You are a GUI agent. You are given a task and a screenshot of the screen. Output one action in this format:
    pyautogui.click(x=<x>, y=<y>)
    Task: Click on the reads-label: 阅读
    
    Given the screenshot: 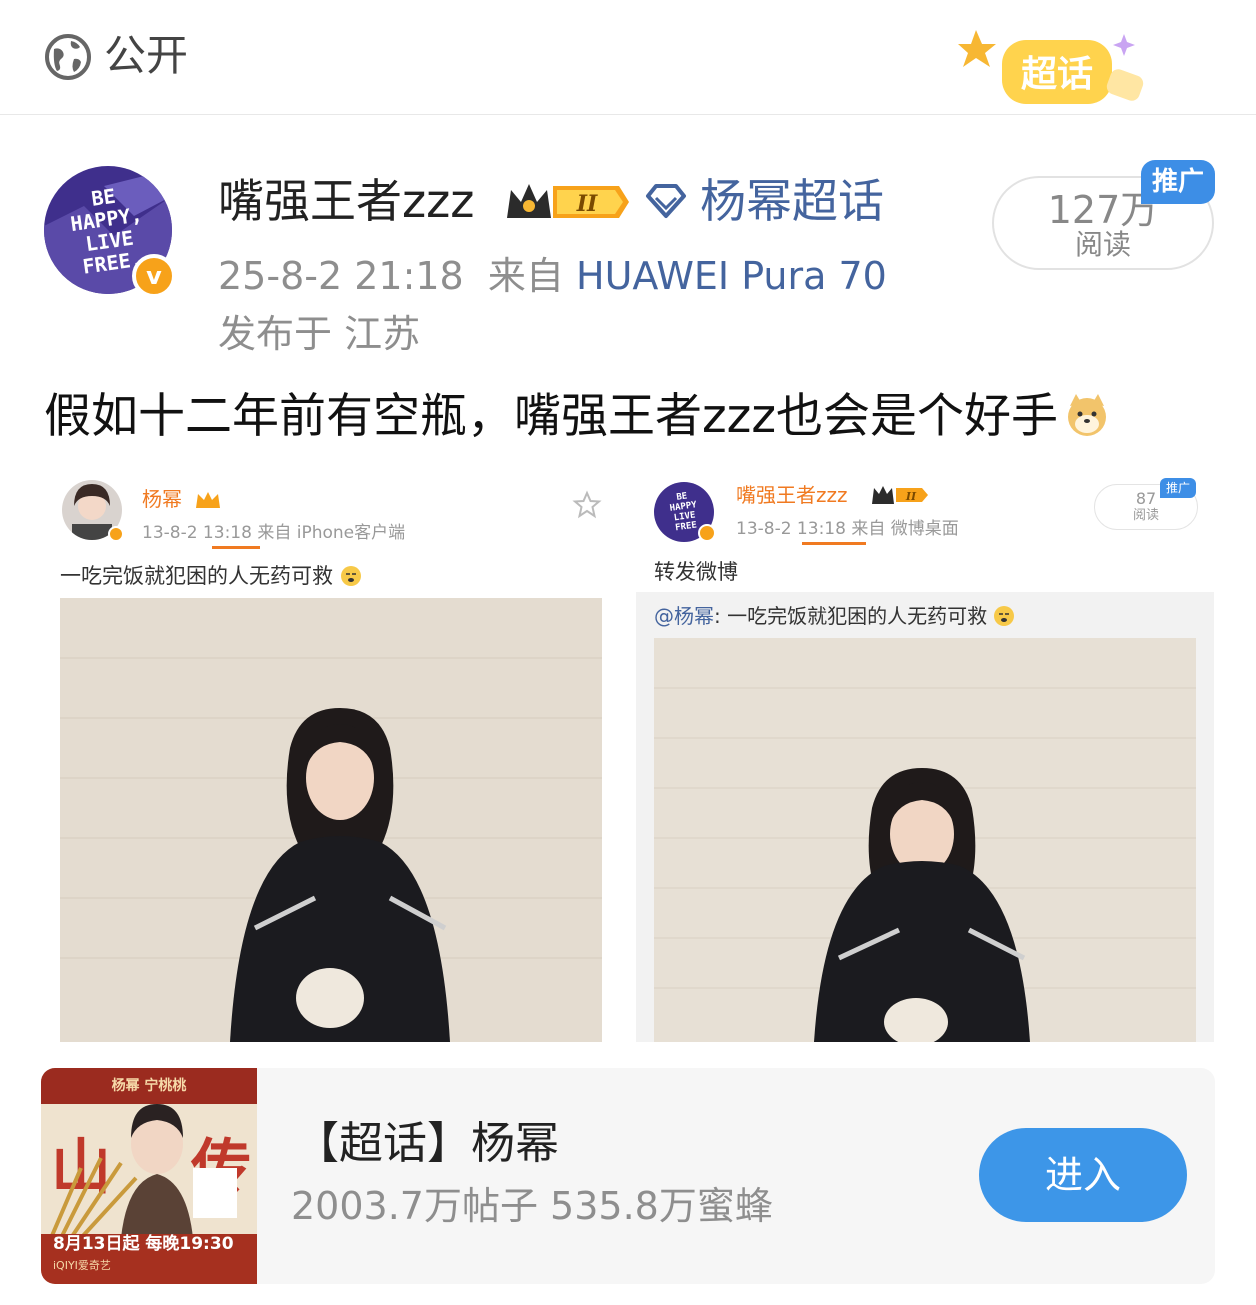 What is the action you would take?
    pyautogui.click(x=1102, y=244)
    